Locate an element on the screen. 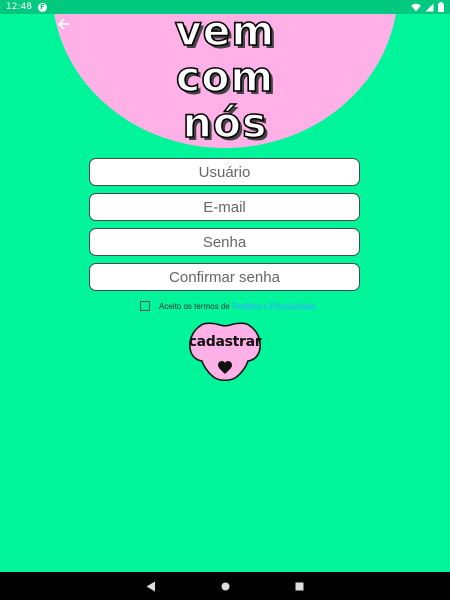  circle-home-icon is located at coordinates (225, 586).